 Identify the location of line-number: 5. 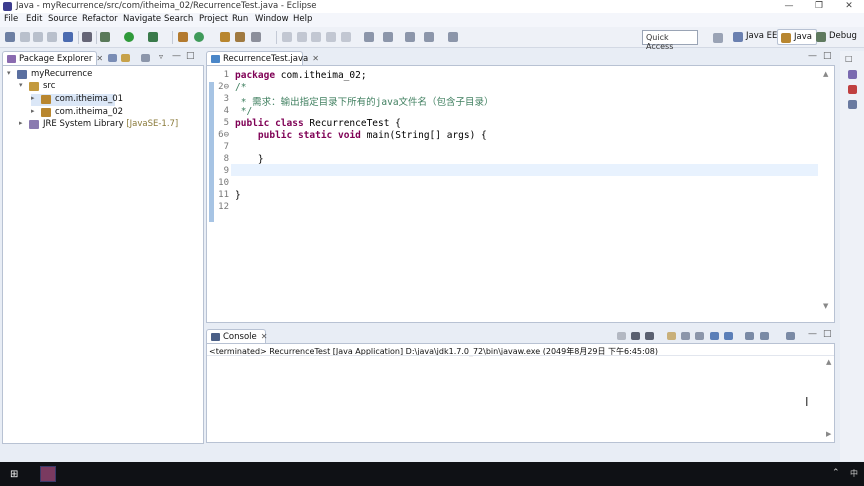
(226, 123).